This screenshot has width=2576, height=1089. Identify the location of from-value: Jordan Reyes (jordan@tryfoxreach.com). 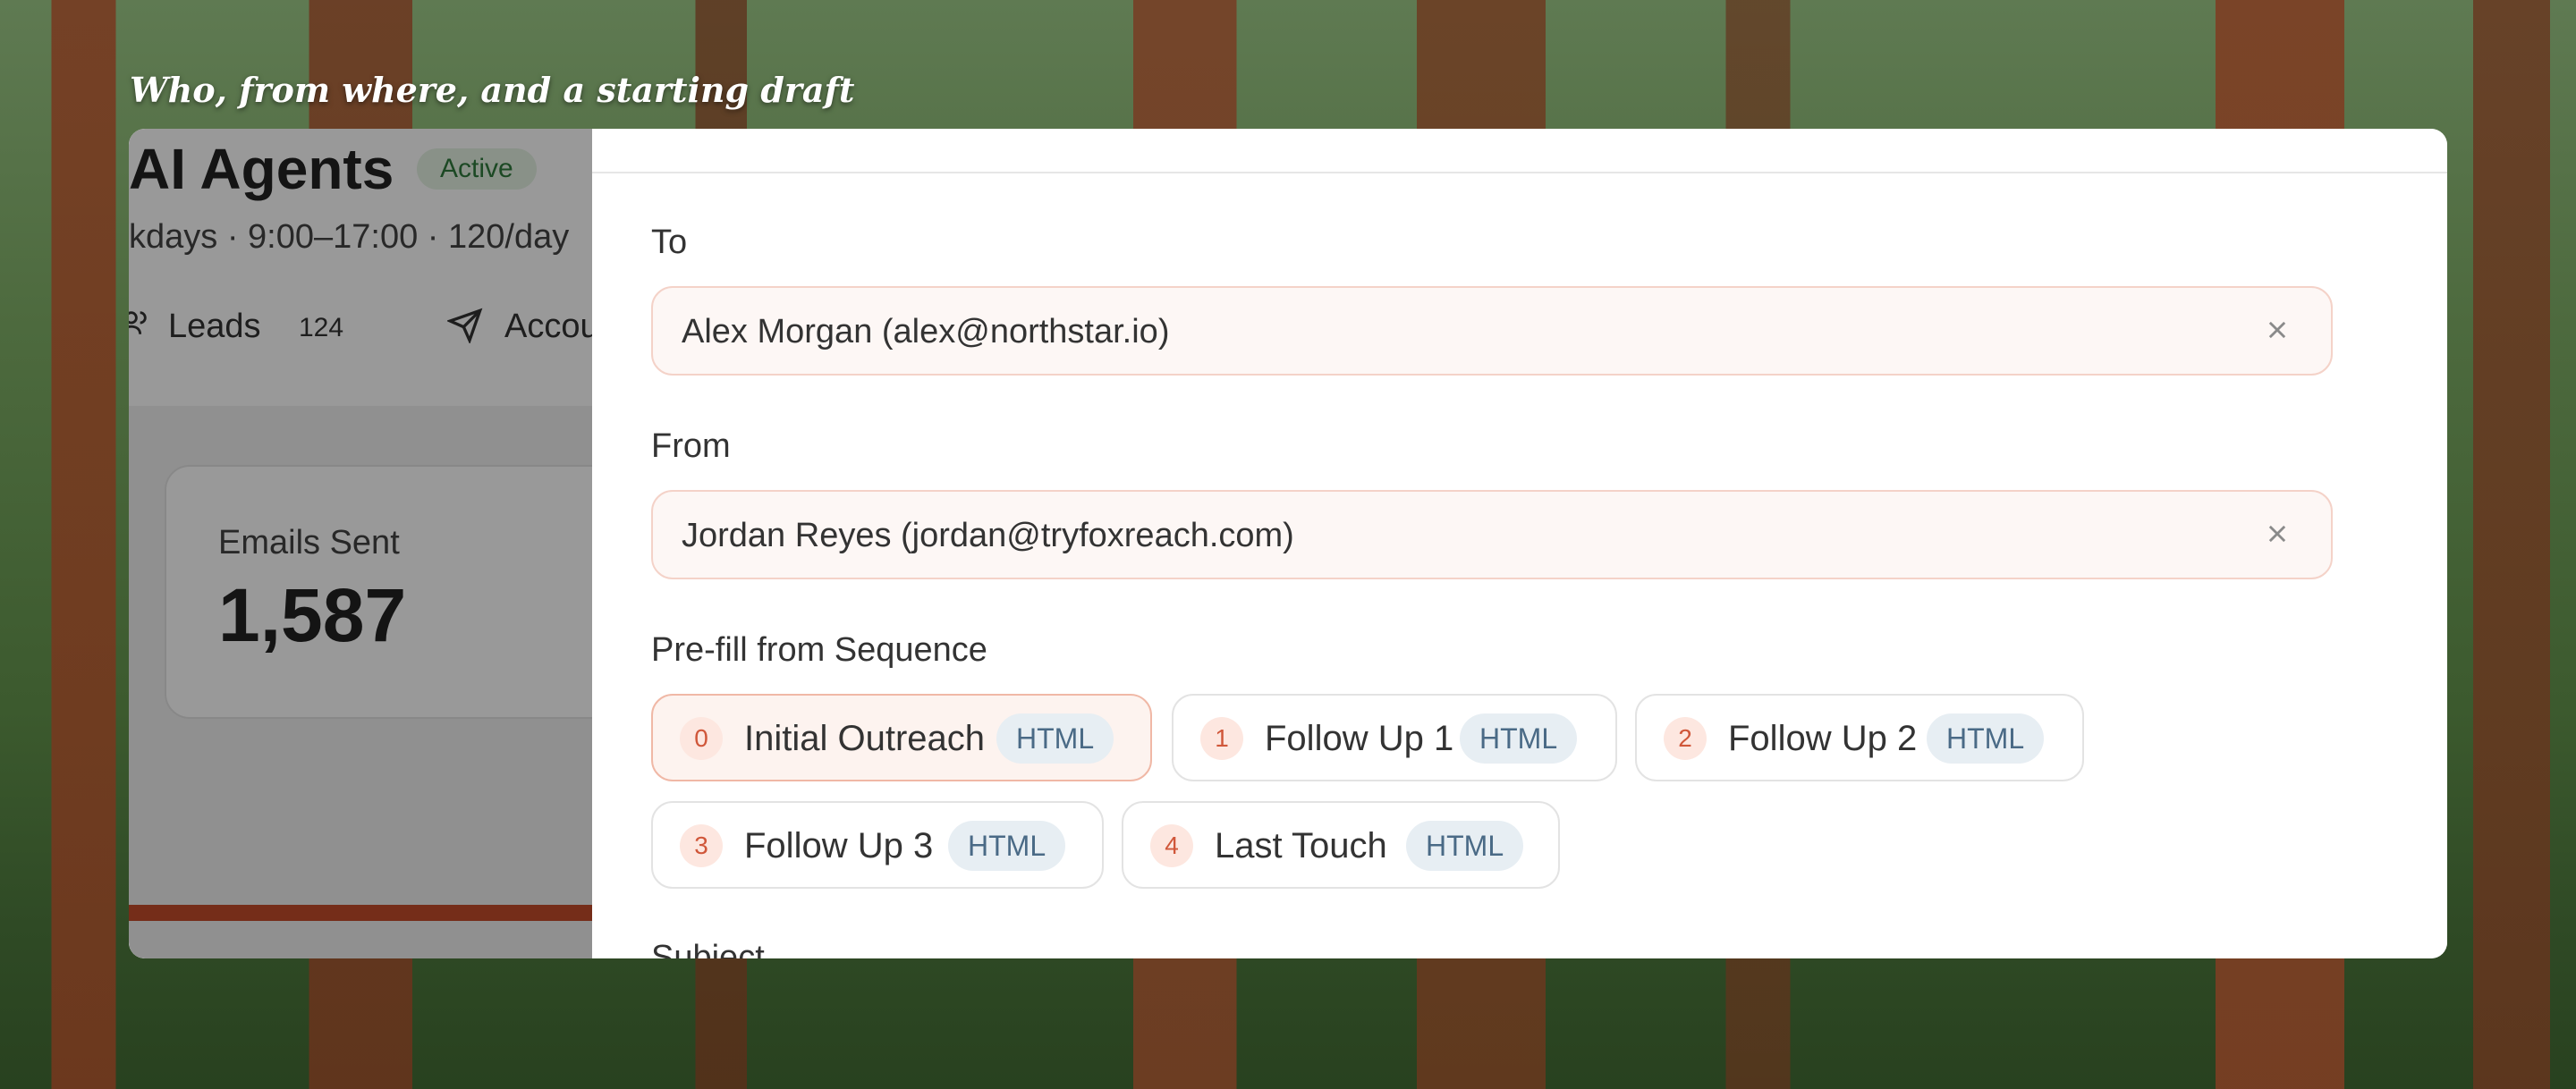
(988, 535).